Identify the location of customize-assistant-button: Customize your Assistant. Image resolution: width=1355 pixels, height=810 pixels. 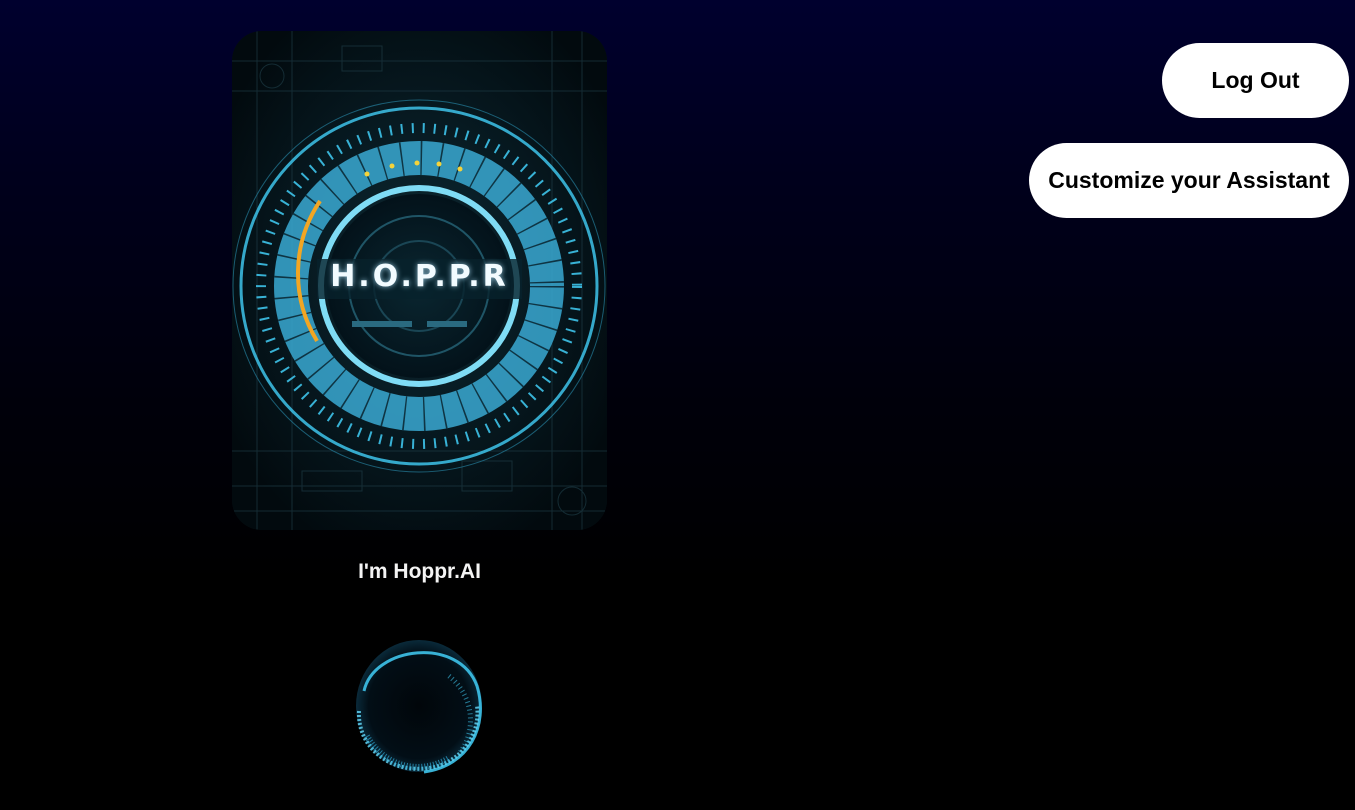
(1189, 180).